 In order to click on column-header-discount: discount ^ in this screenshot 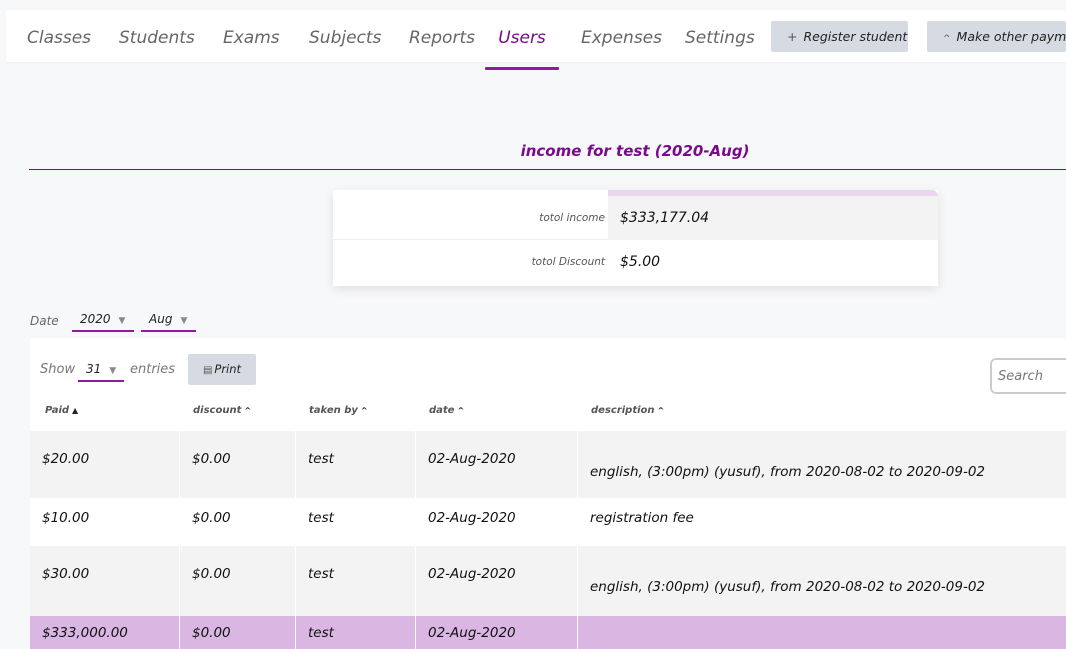, I will do `click(222, 414)`.